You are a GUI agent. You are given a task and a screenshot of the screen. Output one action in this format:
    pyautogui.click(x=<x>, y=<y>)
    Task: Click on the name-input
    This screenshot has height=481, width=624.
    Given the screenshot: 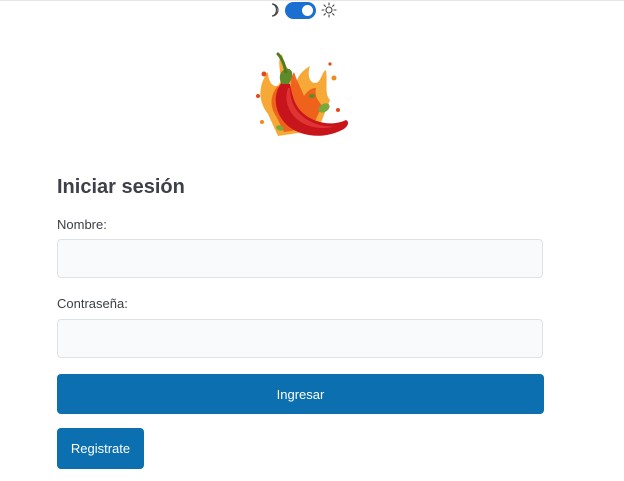 What is the action you would take?
    pyautogui.click(x=300, y=258)
    